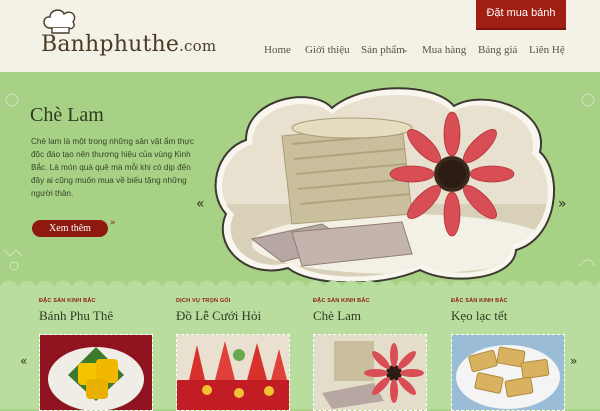 Image resolution: width=600 pixels, height=411 pixels. I want to click on read-more-button: Xem thêm, so click(70, 228).